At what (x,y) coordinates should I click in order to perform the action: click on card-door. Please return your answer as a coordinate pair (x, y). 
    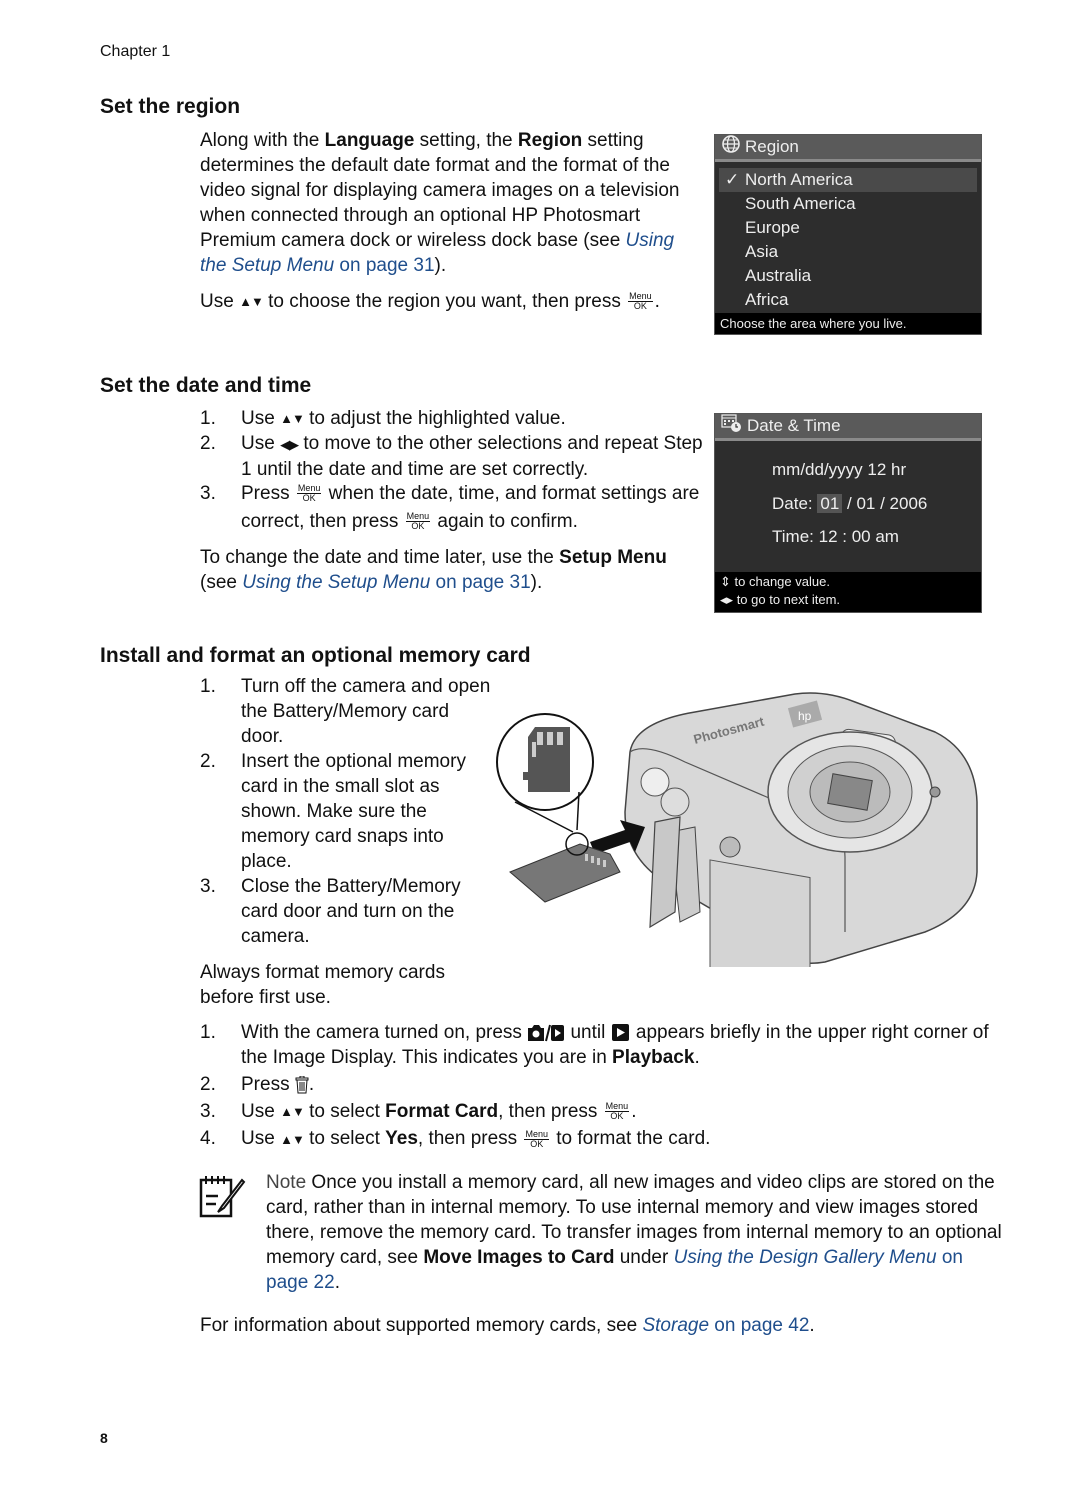
    Looking at the image, I should click on (665, 872).